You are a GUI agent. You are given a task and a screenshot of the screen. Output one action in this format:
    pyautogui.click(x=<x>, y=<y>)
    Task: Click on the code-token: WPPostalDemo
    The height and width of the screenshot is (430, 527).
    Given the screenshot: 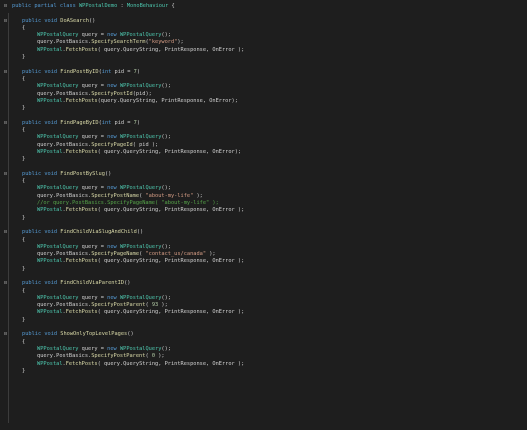 What is the action you would take?
    pyautogui.click(x=98, y=6)
    